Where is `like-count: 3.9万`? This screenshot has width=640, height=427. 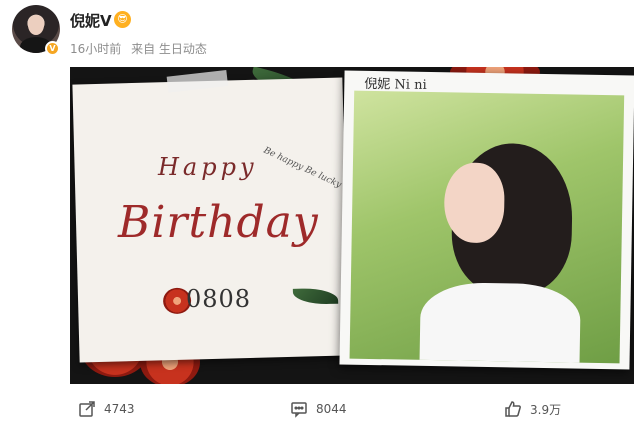 like-count: 3.9万 is located at coordinates (546, 409).